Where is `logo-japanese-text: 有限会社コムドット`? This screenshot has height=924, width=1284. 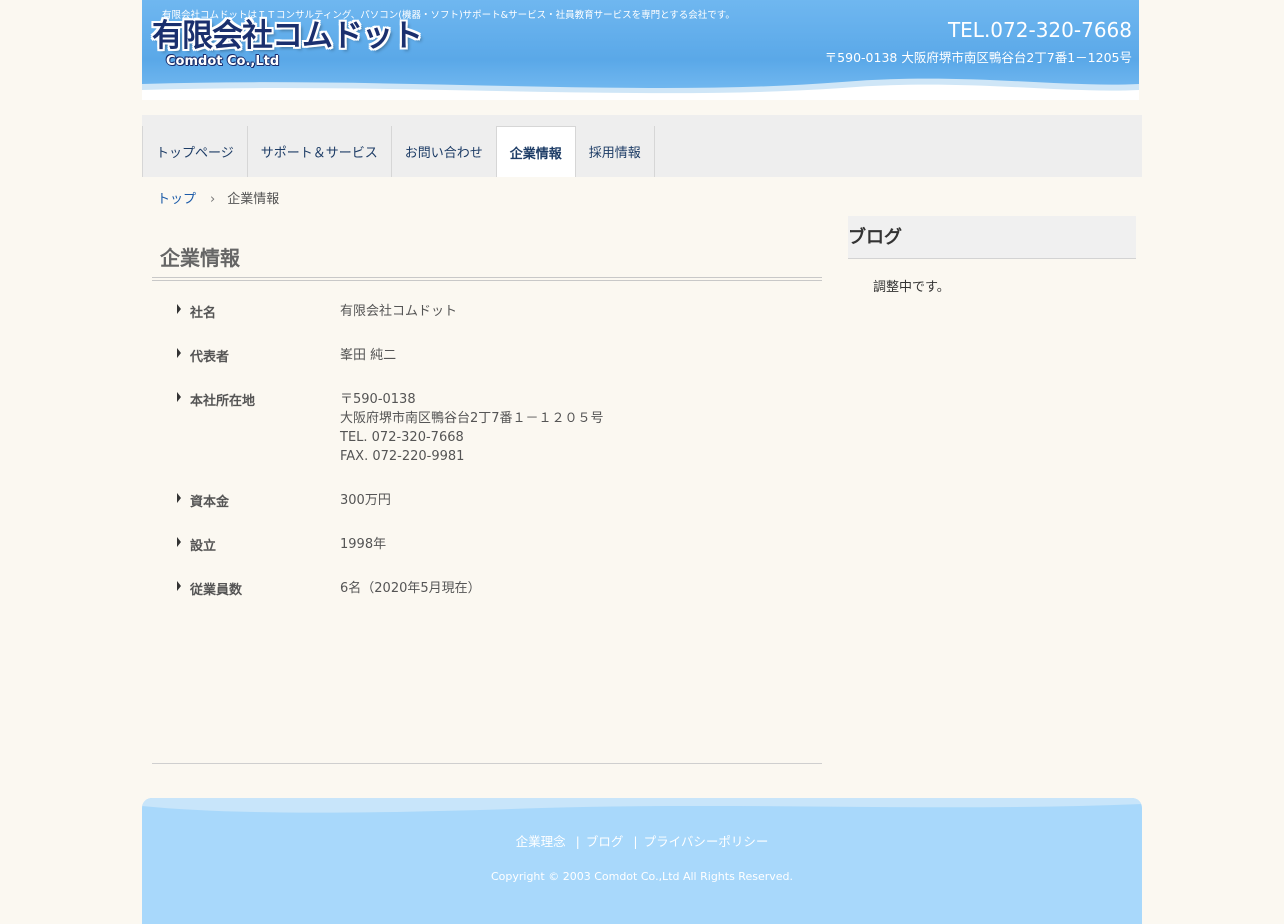
logo-japanese-text: 有限会社コムドット is located at coordinates (287, 36).